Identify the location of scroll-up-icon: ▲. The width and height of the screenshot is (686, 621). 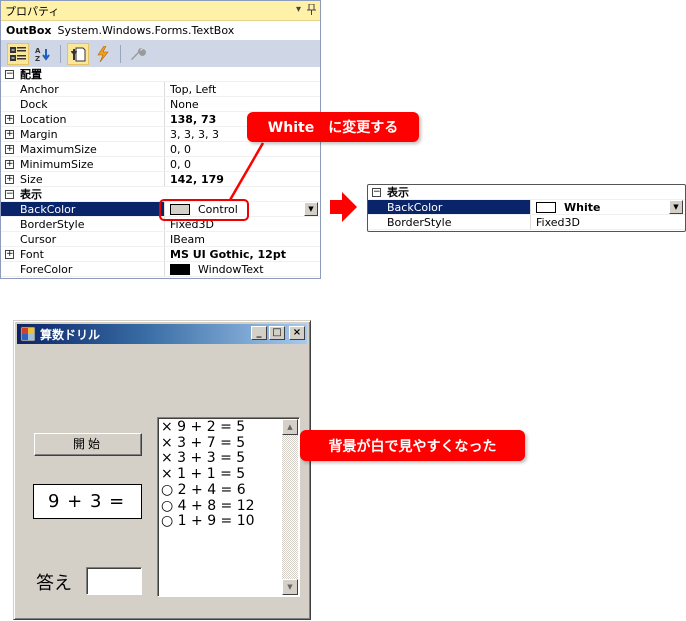
(290, 427).